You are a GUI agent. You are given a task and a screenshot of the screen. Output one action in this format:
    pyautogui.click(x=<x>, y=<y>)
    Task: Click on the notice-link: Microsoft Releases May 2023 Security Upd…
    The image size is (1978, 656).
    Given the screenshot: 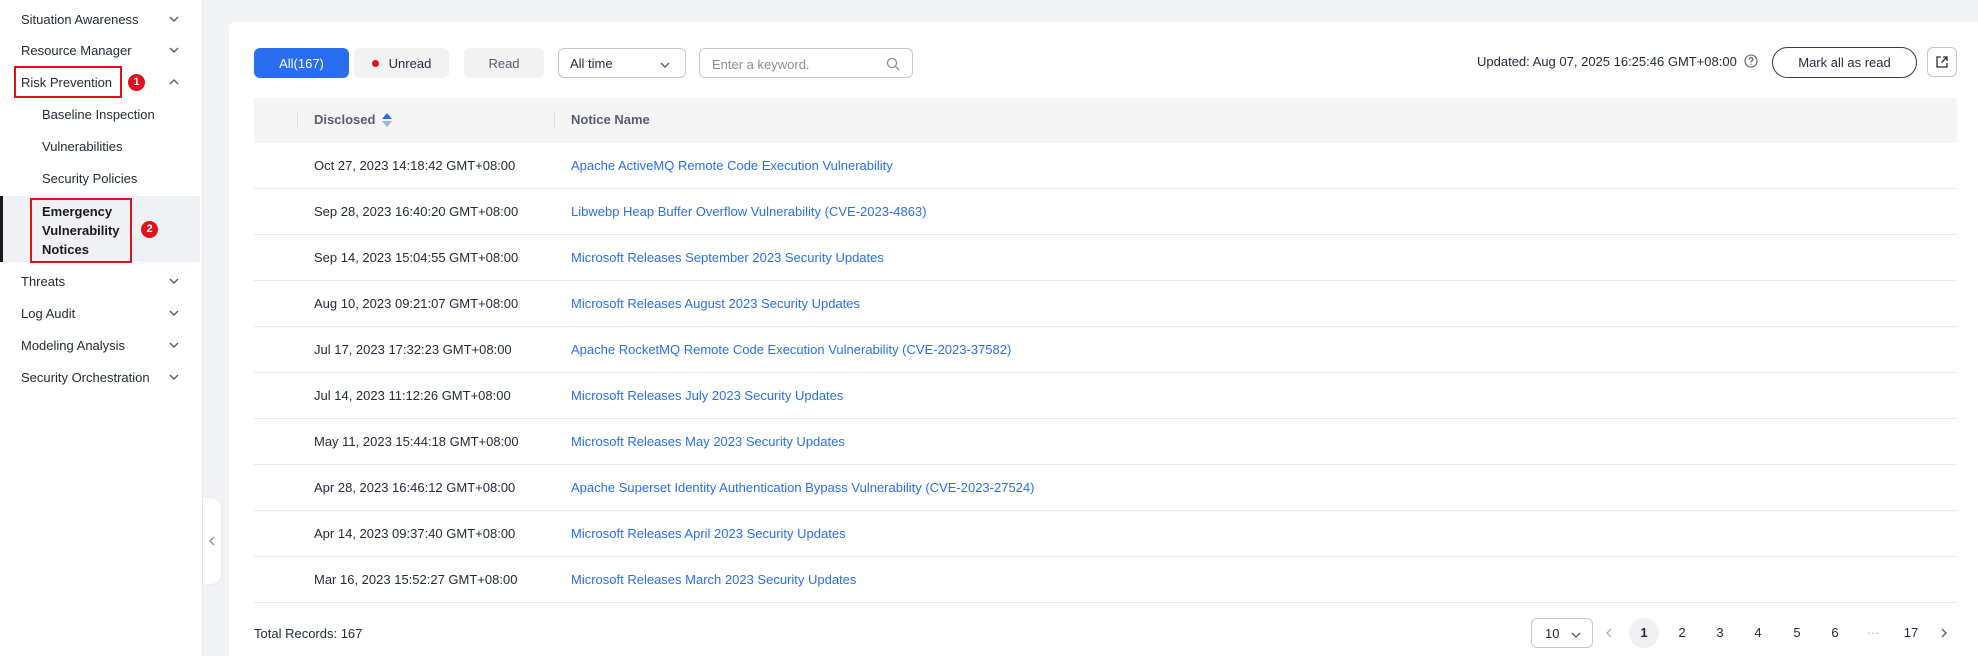 What is the action you would take?
    pyautogui.click(x=708, y=441)
    